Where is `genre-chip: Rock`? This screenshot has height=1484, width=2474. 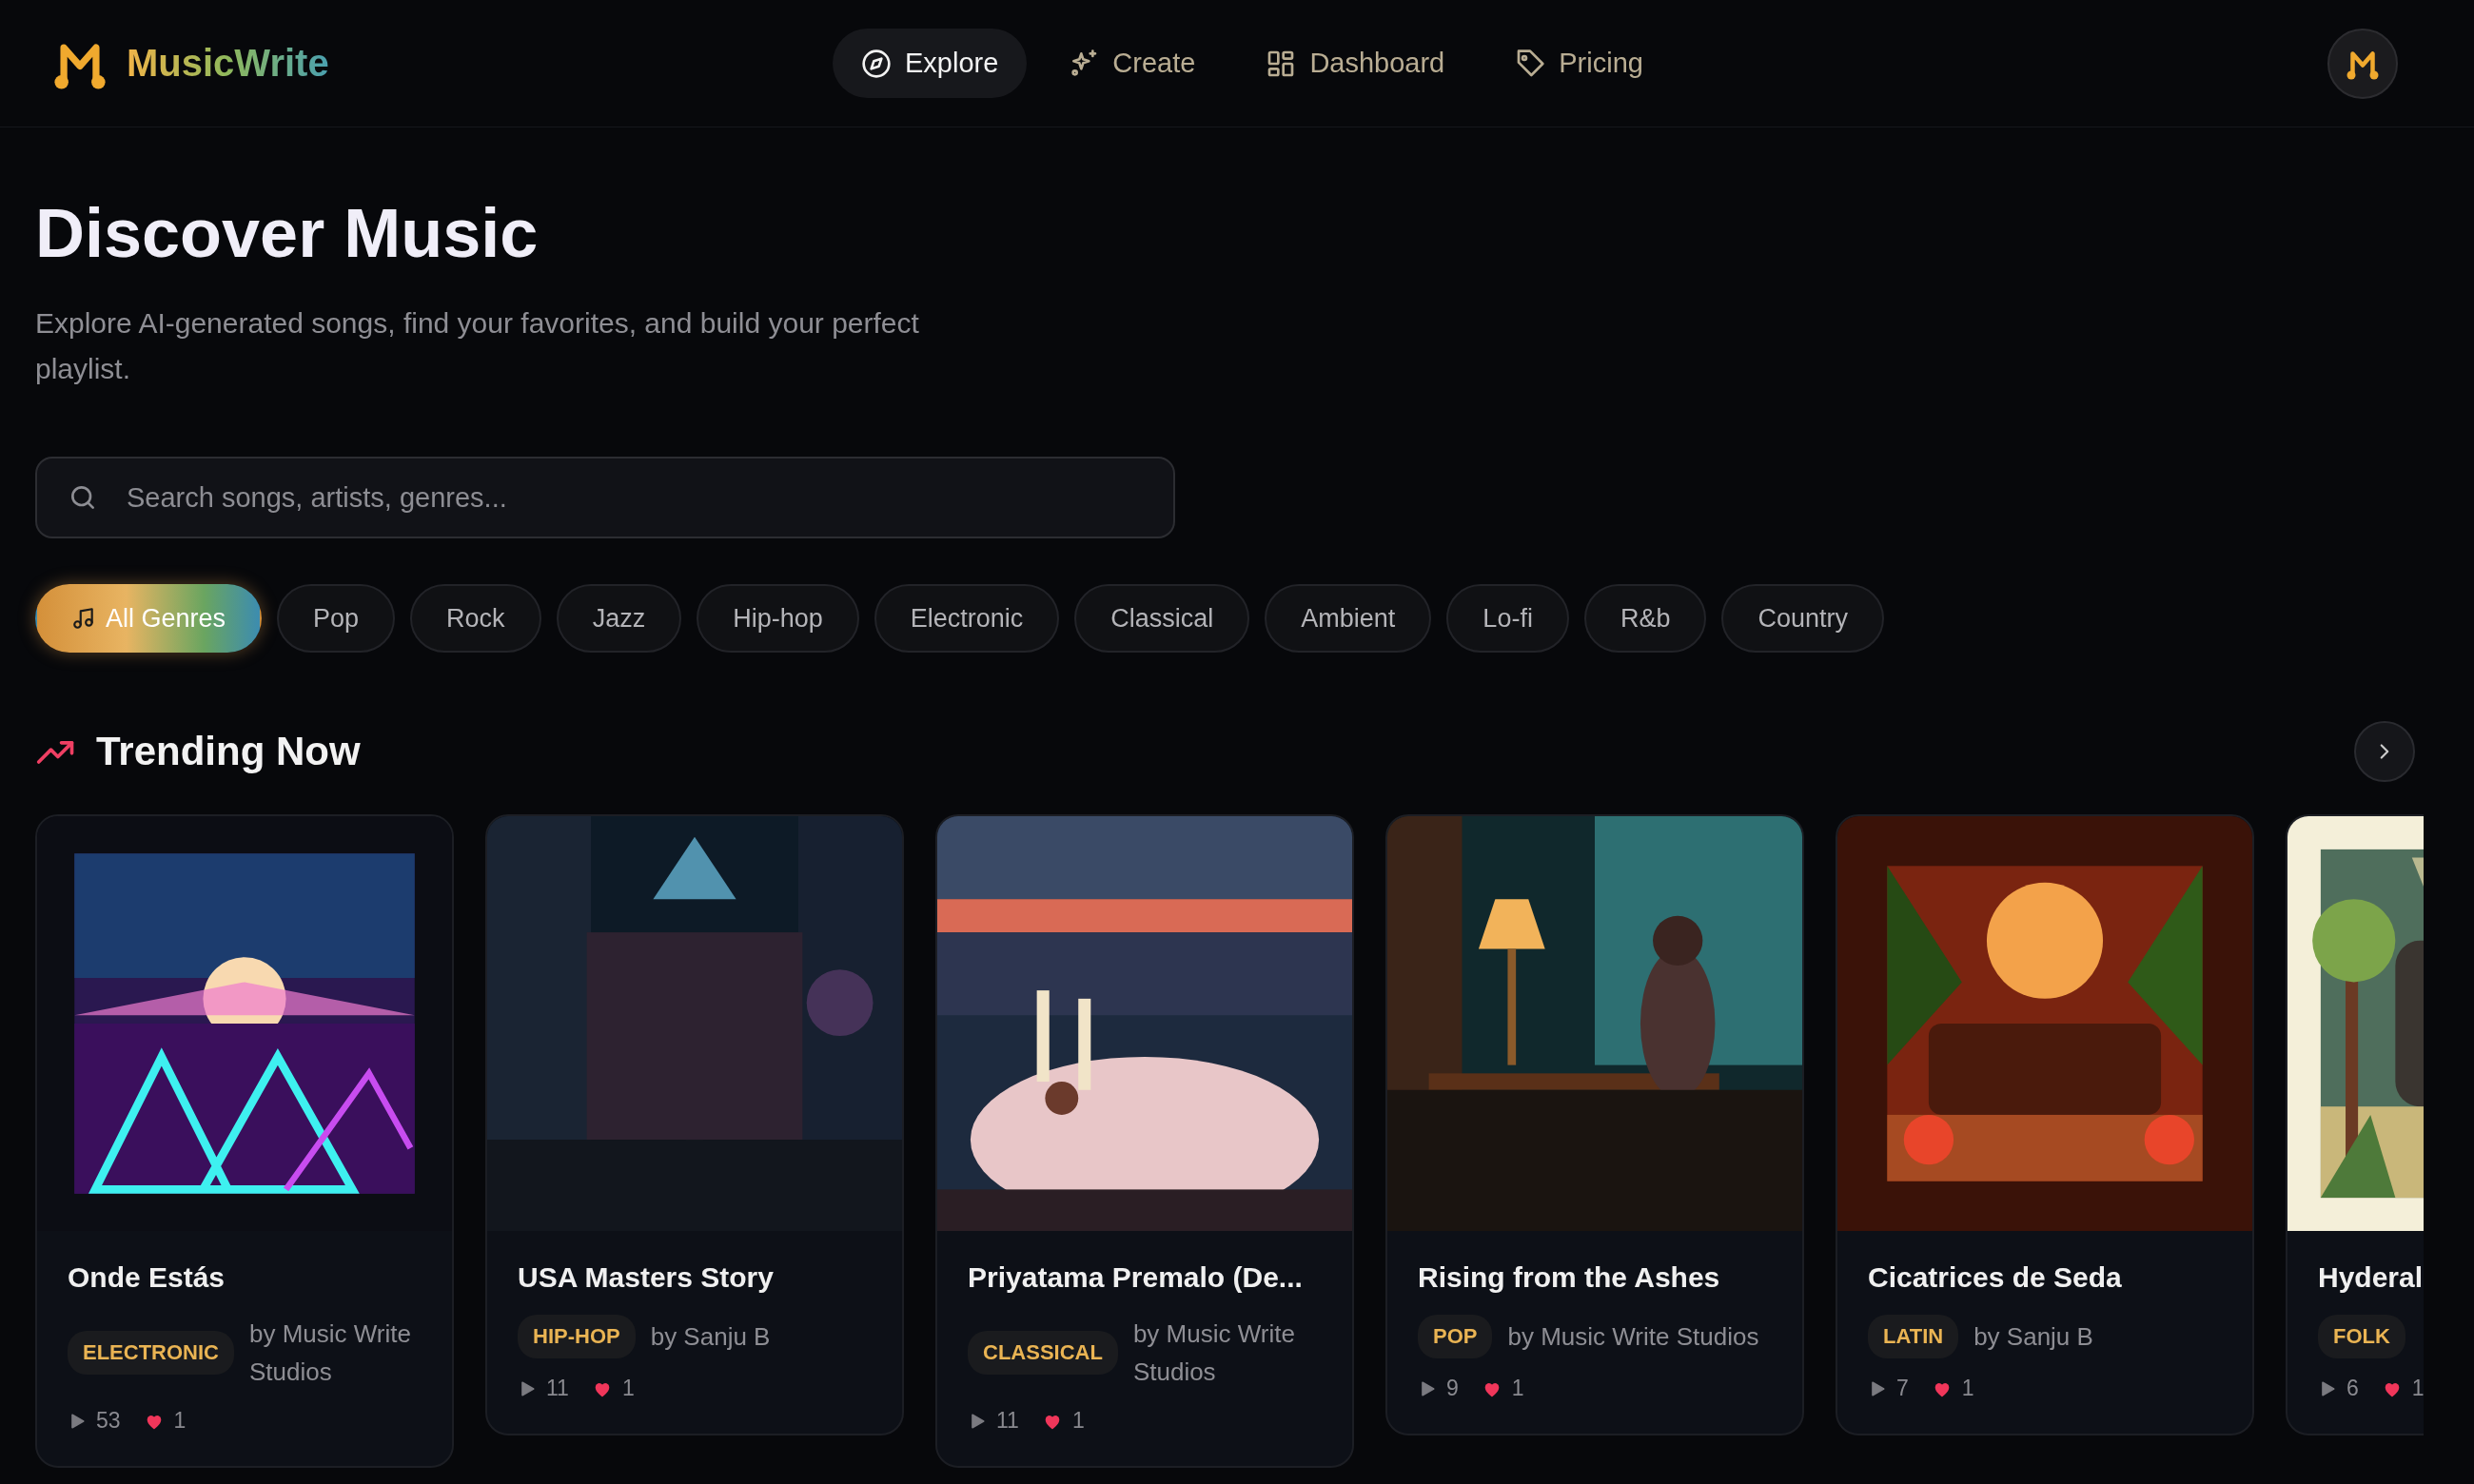 genre-chip: Rock is located at coordinates (476, 618).